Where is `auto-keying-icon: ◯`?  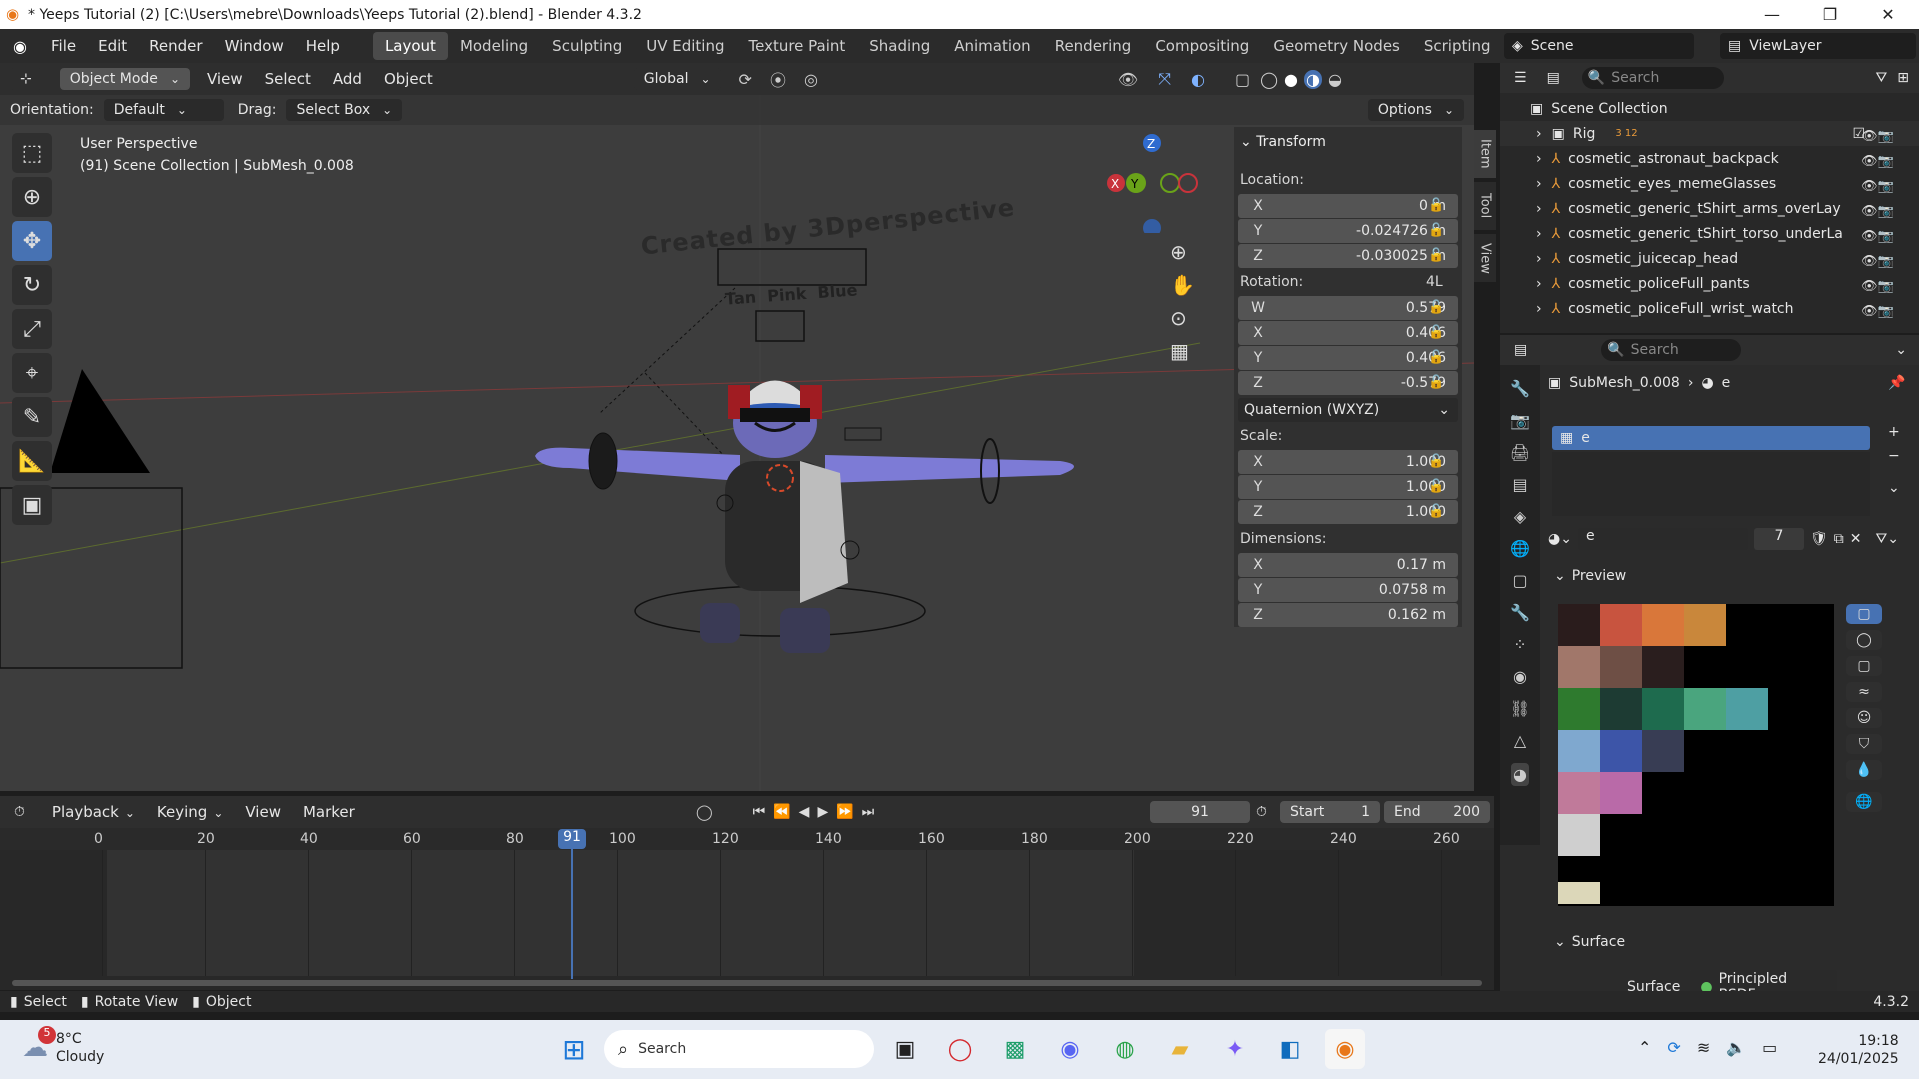
auto-keying-icon: ◯ is located at coordinates (704, 812).